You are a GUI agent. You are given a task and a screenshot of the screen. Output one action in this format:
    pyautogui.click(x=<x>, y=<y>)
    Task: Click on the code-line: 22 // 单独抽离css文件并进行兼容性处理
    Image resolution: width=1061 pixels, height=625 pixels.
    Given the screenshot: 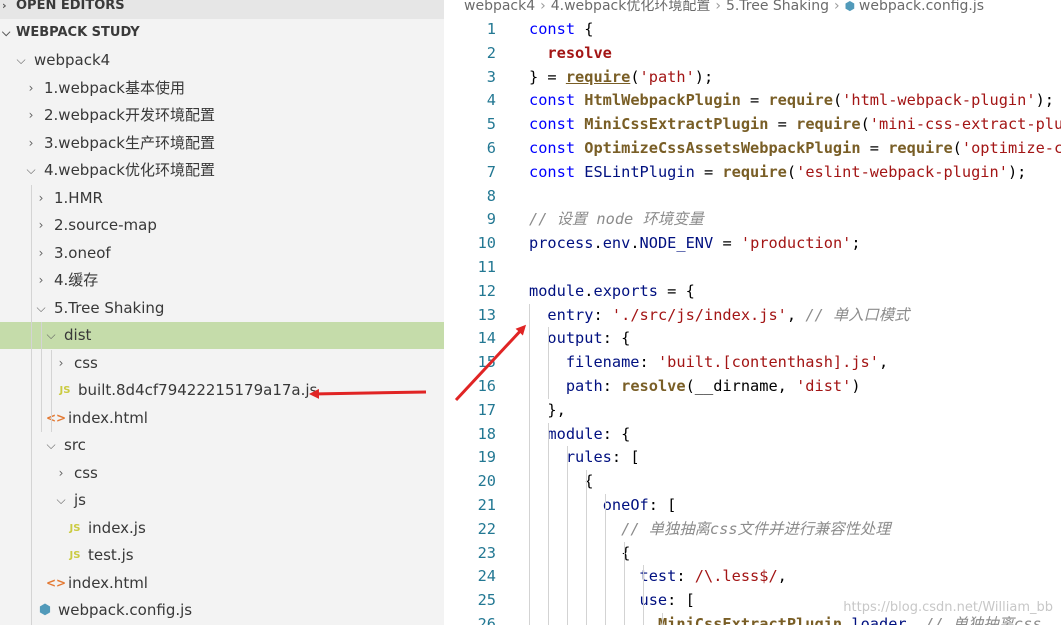 What is the action you would take?
    pyautogui.click(x=752, y=530)
    